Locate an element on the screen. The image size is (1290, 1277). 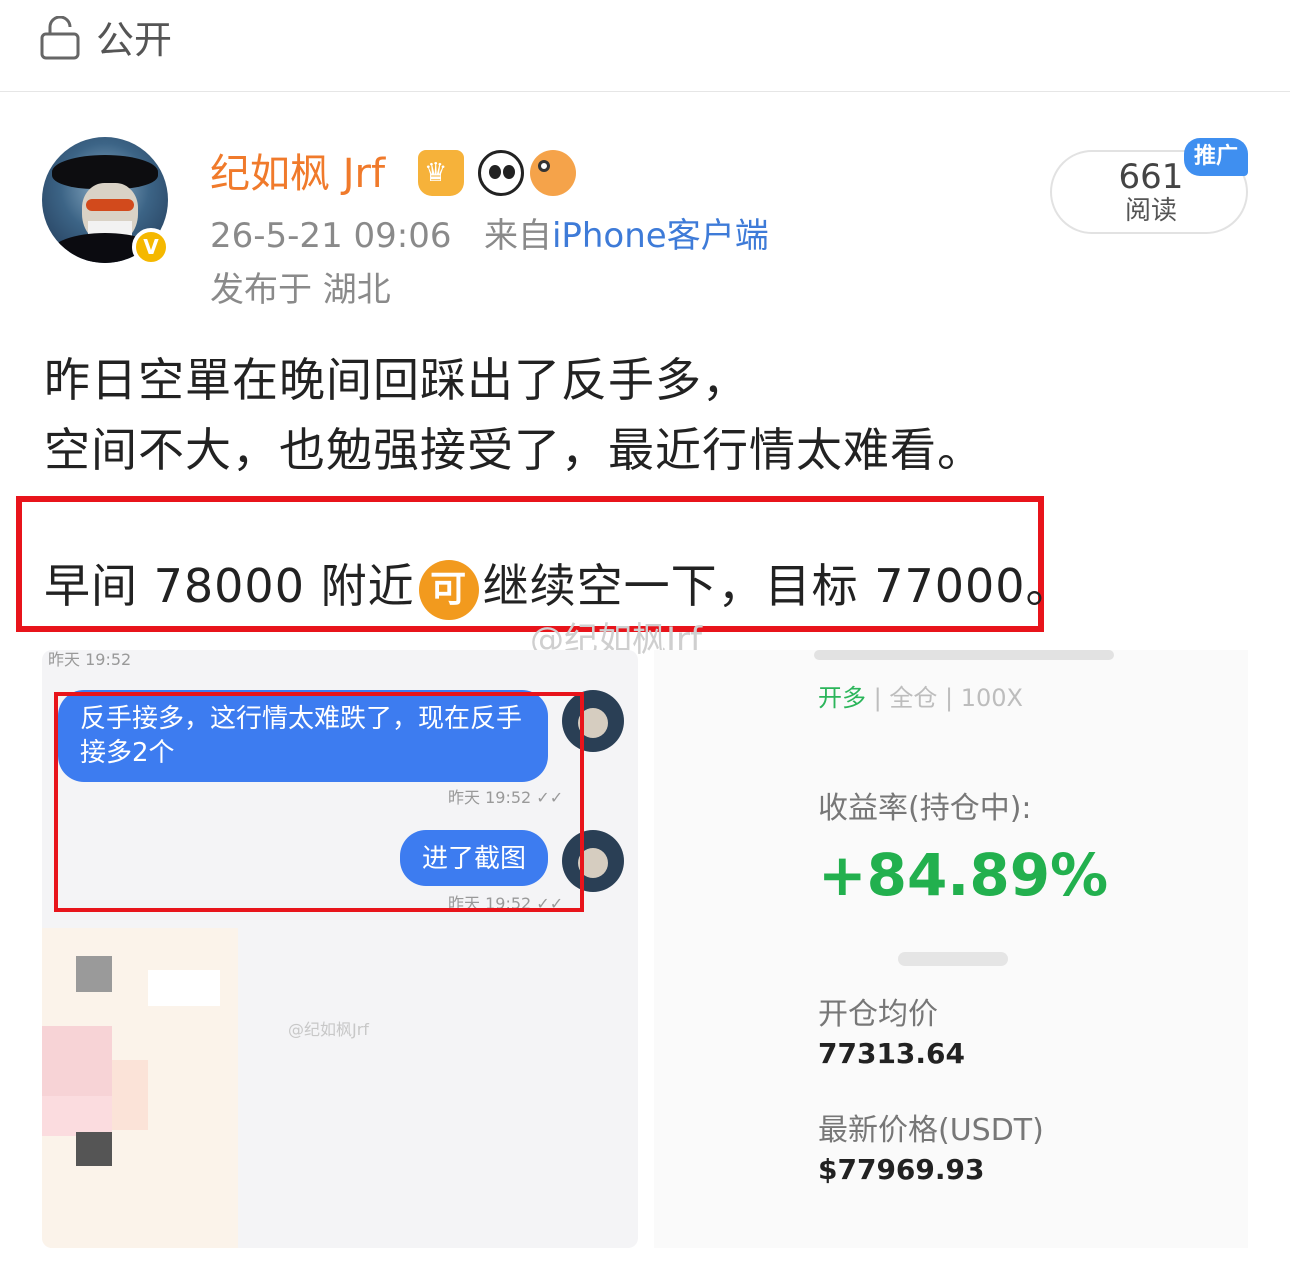
panda-badge-icon is located at coordinates (501, 173).